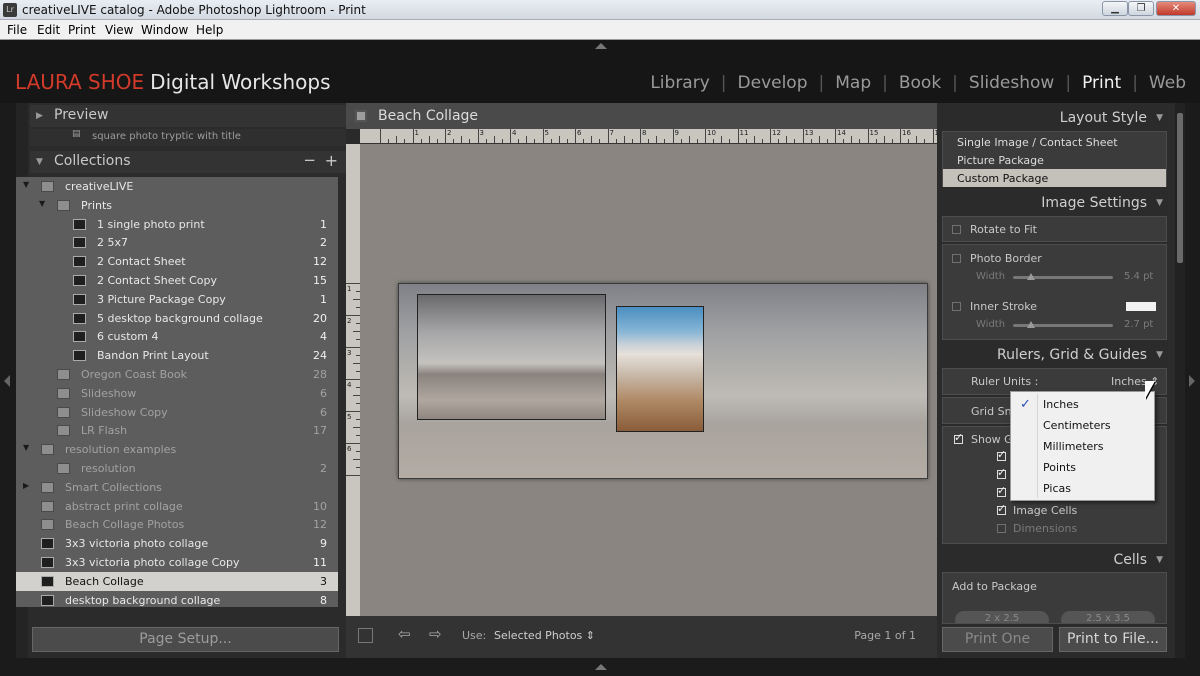  What do you see at coordinates (82, 30) in the screenshot?
I see `menu-print: Print` at bounding box center [82, 30].